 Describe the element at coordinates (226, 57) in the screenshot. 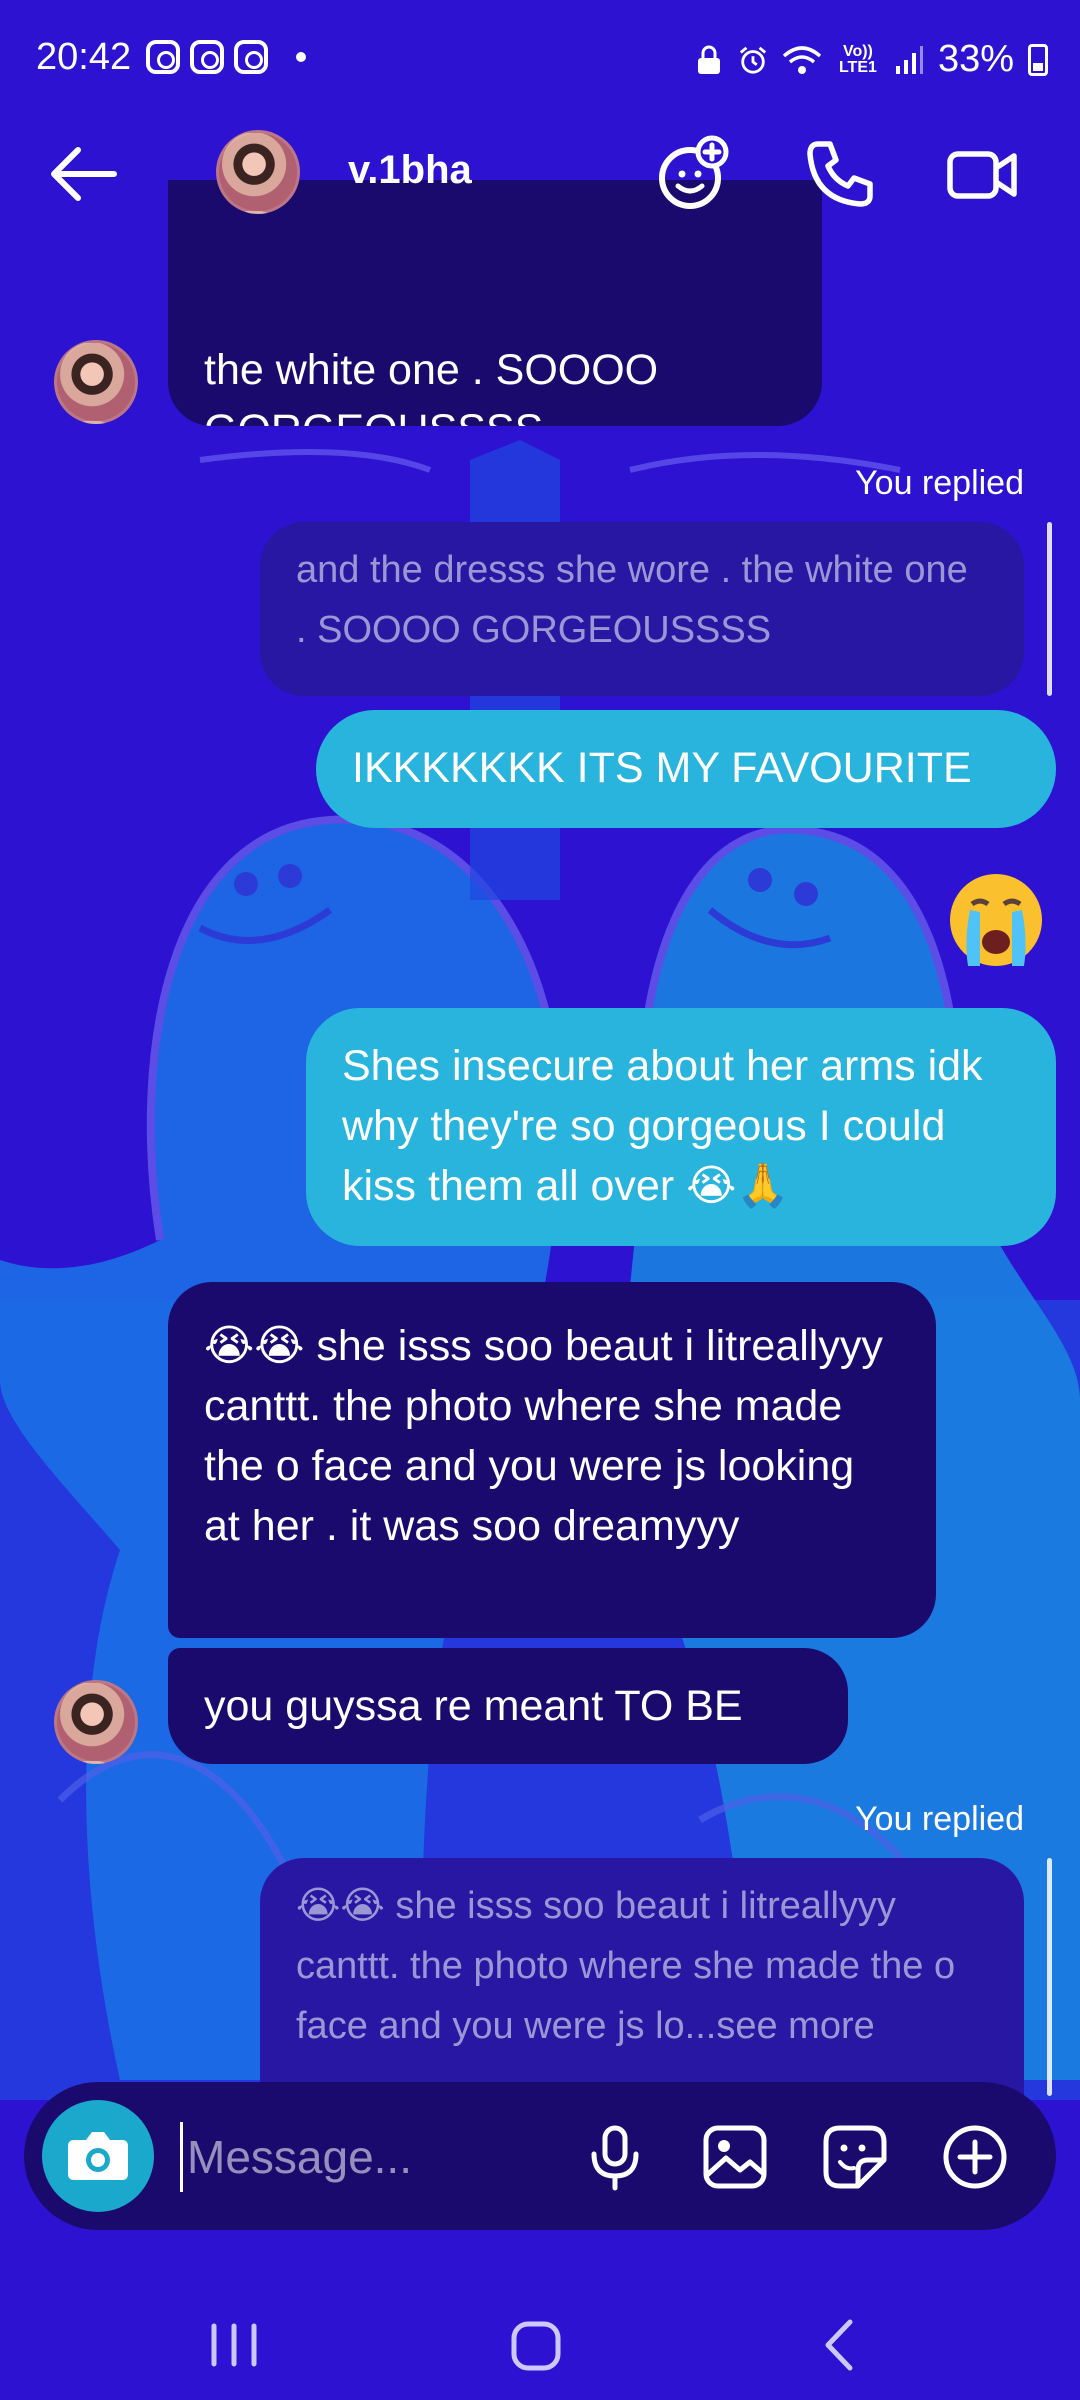

I see `notification-icons` at that location.